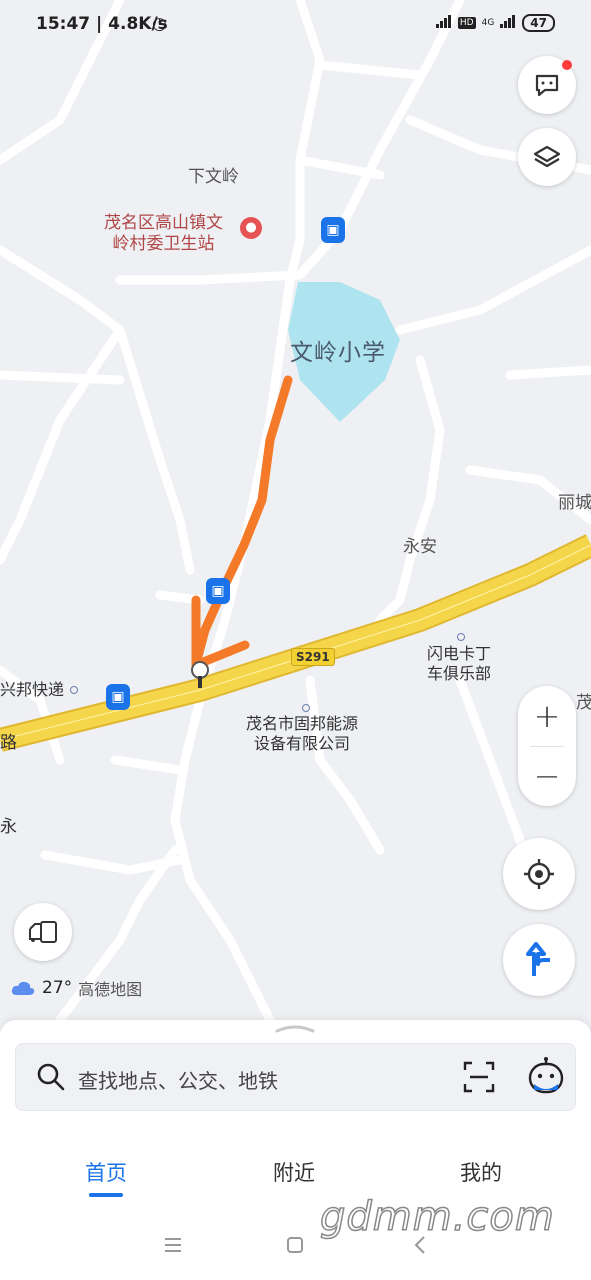 This screenshot has width=591, height=1280. I want to click on road-label: 路, so click(8, 743).